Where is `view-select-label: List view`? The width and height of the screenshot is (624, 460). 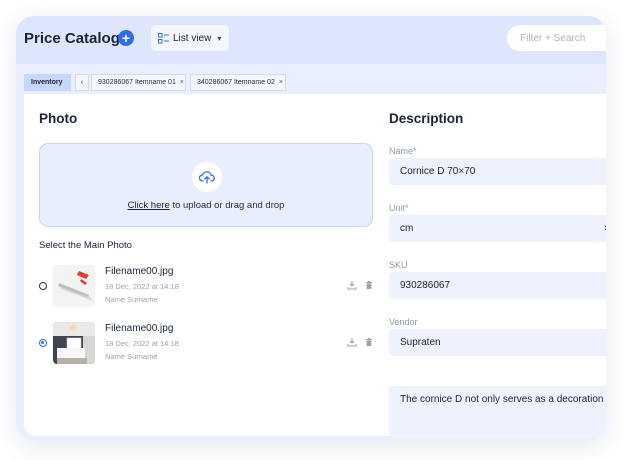 view-select-label: List view is located at coordinates (192, 38).